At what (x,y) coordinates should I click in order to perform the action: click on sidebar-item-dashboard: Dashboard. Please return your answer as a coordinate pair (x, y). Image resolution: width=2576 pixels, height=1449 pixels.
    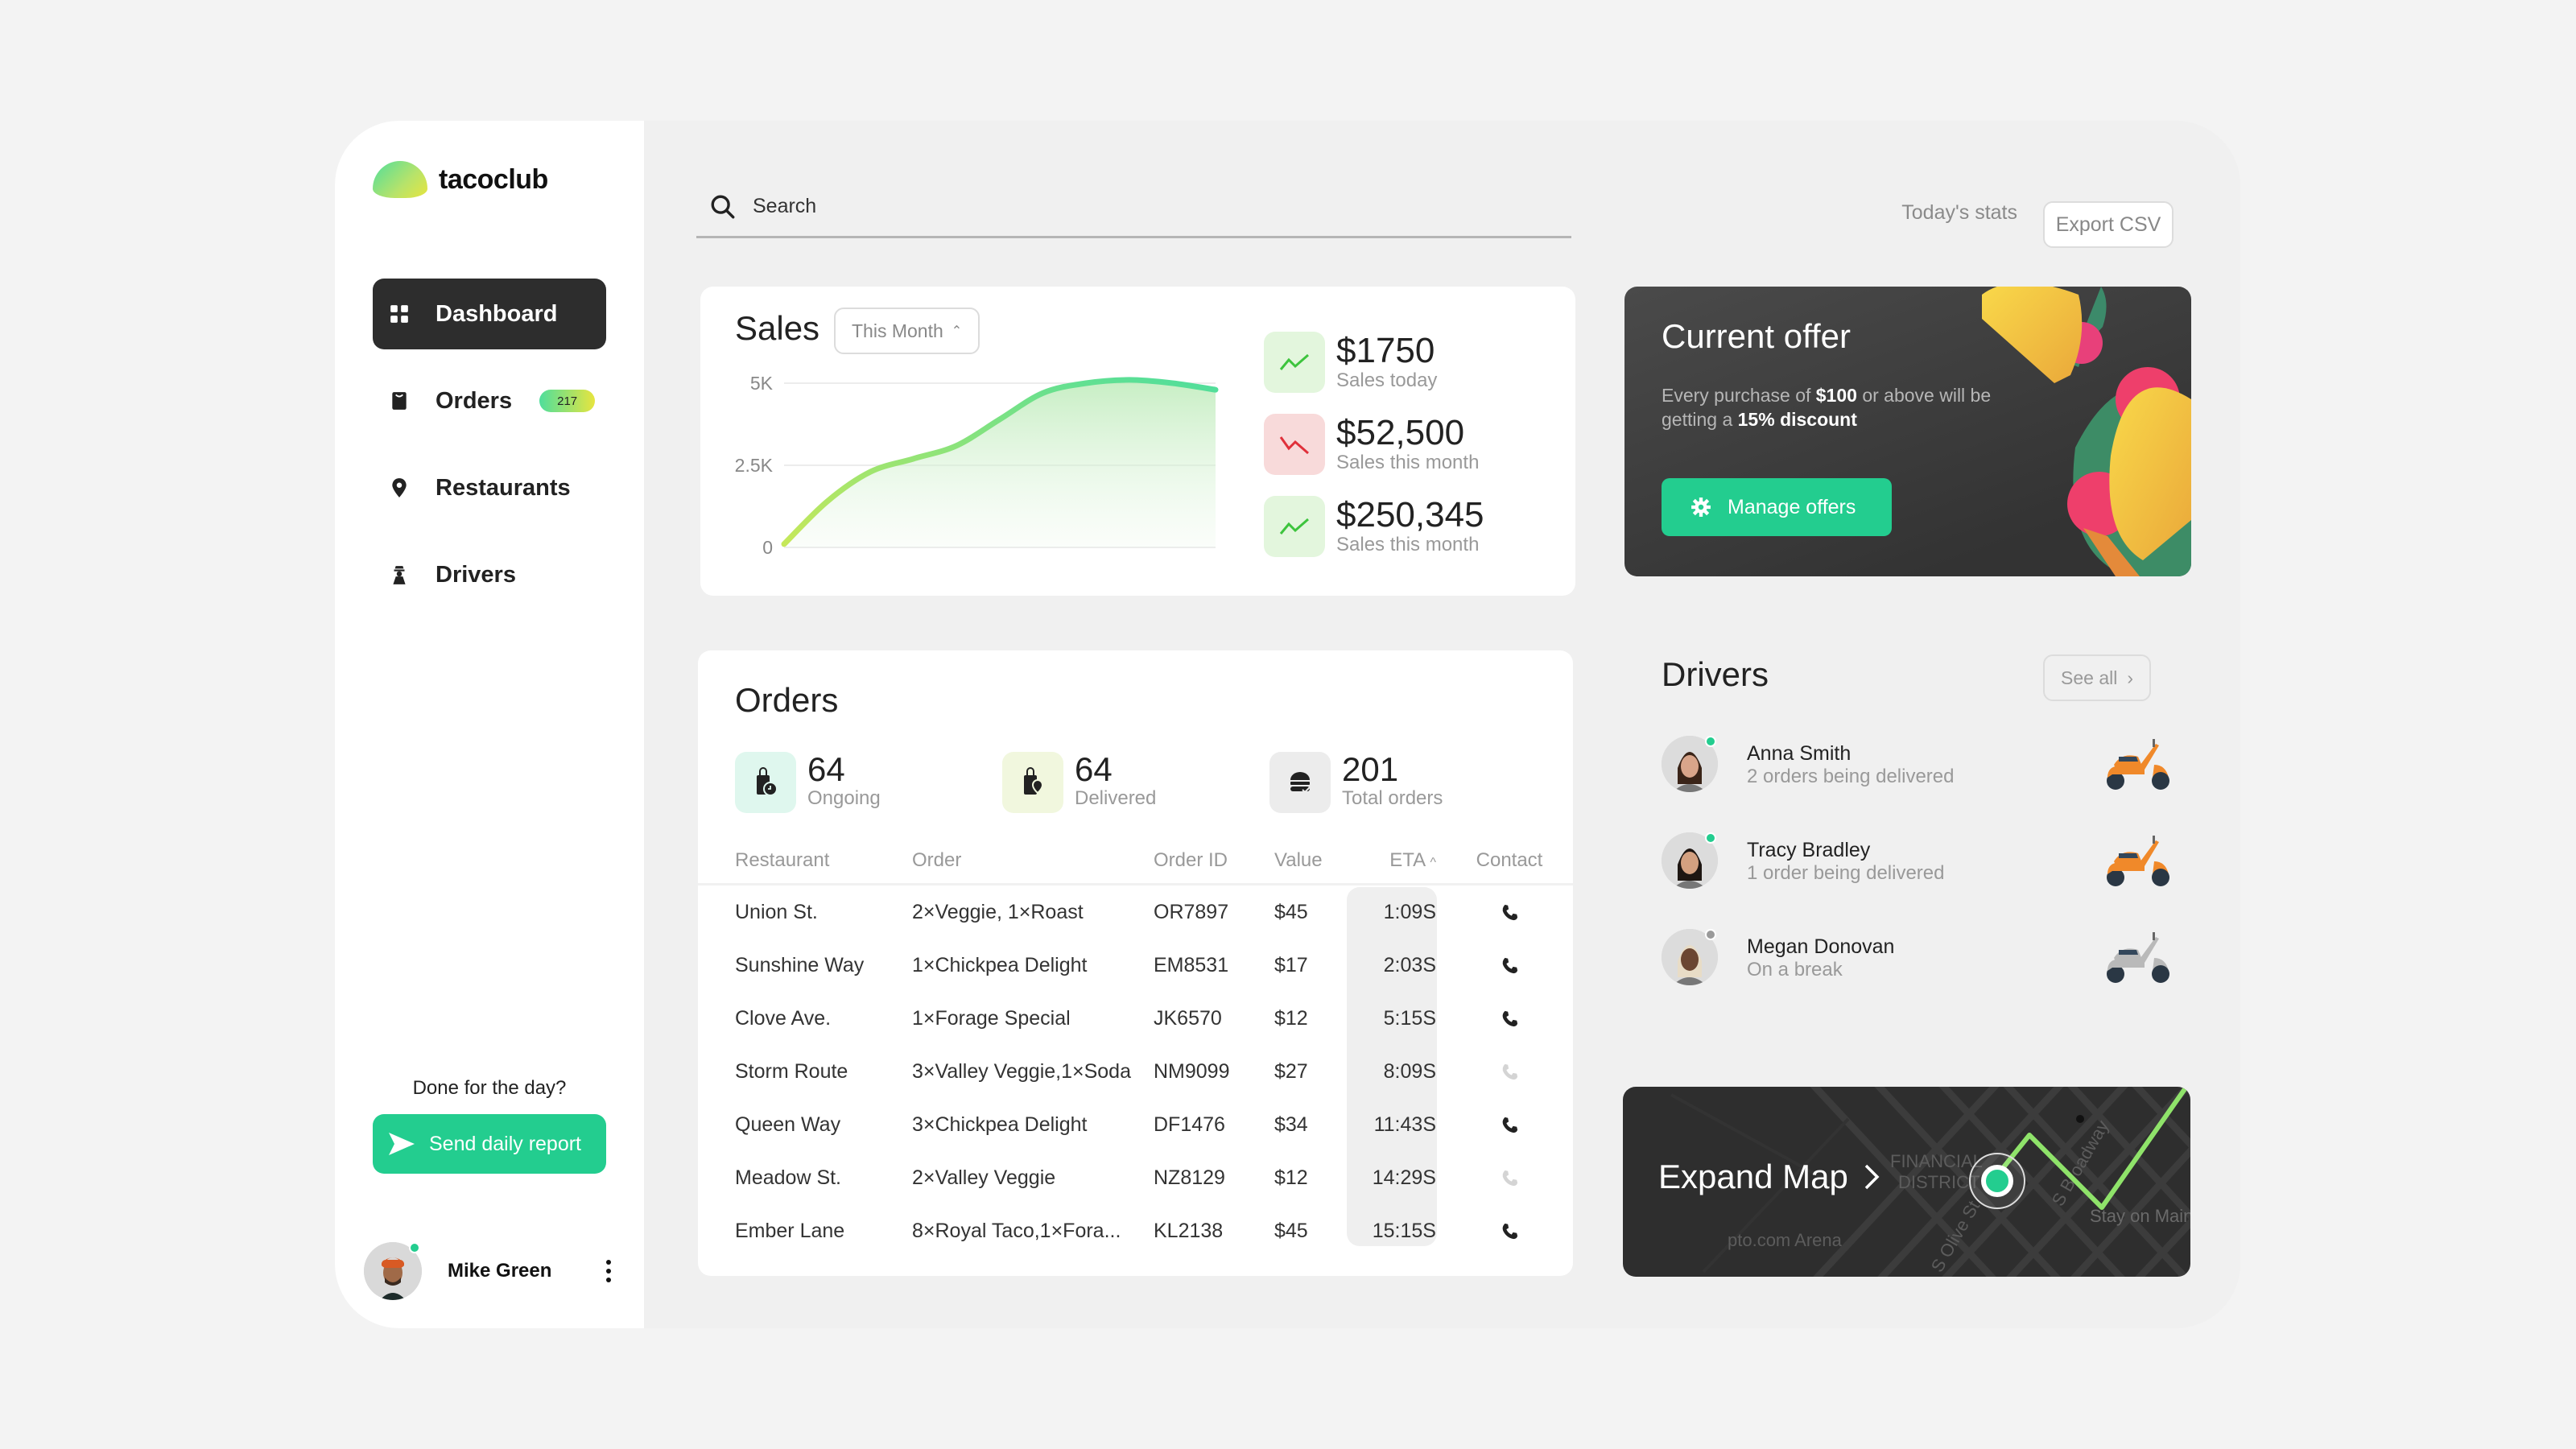
    Looking at the image, I should click on (489, 314).